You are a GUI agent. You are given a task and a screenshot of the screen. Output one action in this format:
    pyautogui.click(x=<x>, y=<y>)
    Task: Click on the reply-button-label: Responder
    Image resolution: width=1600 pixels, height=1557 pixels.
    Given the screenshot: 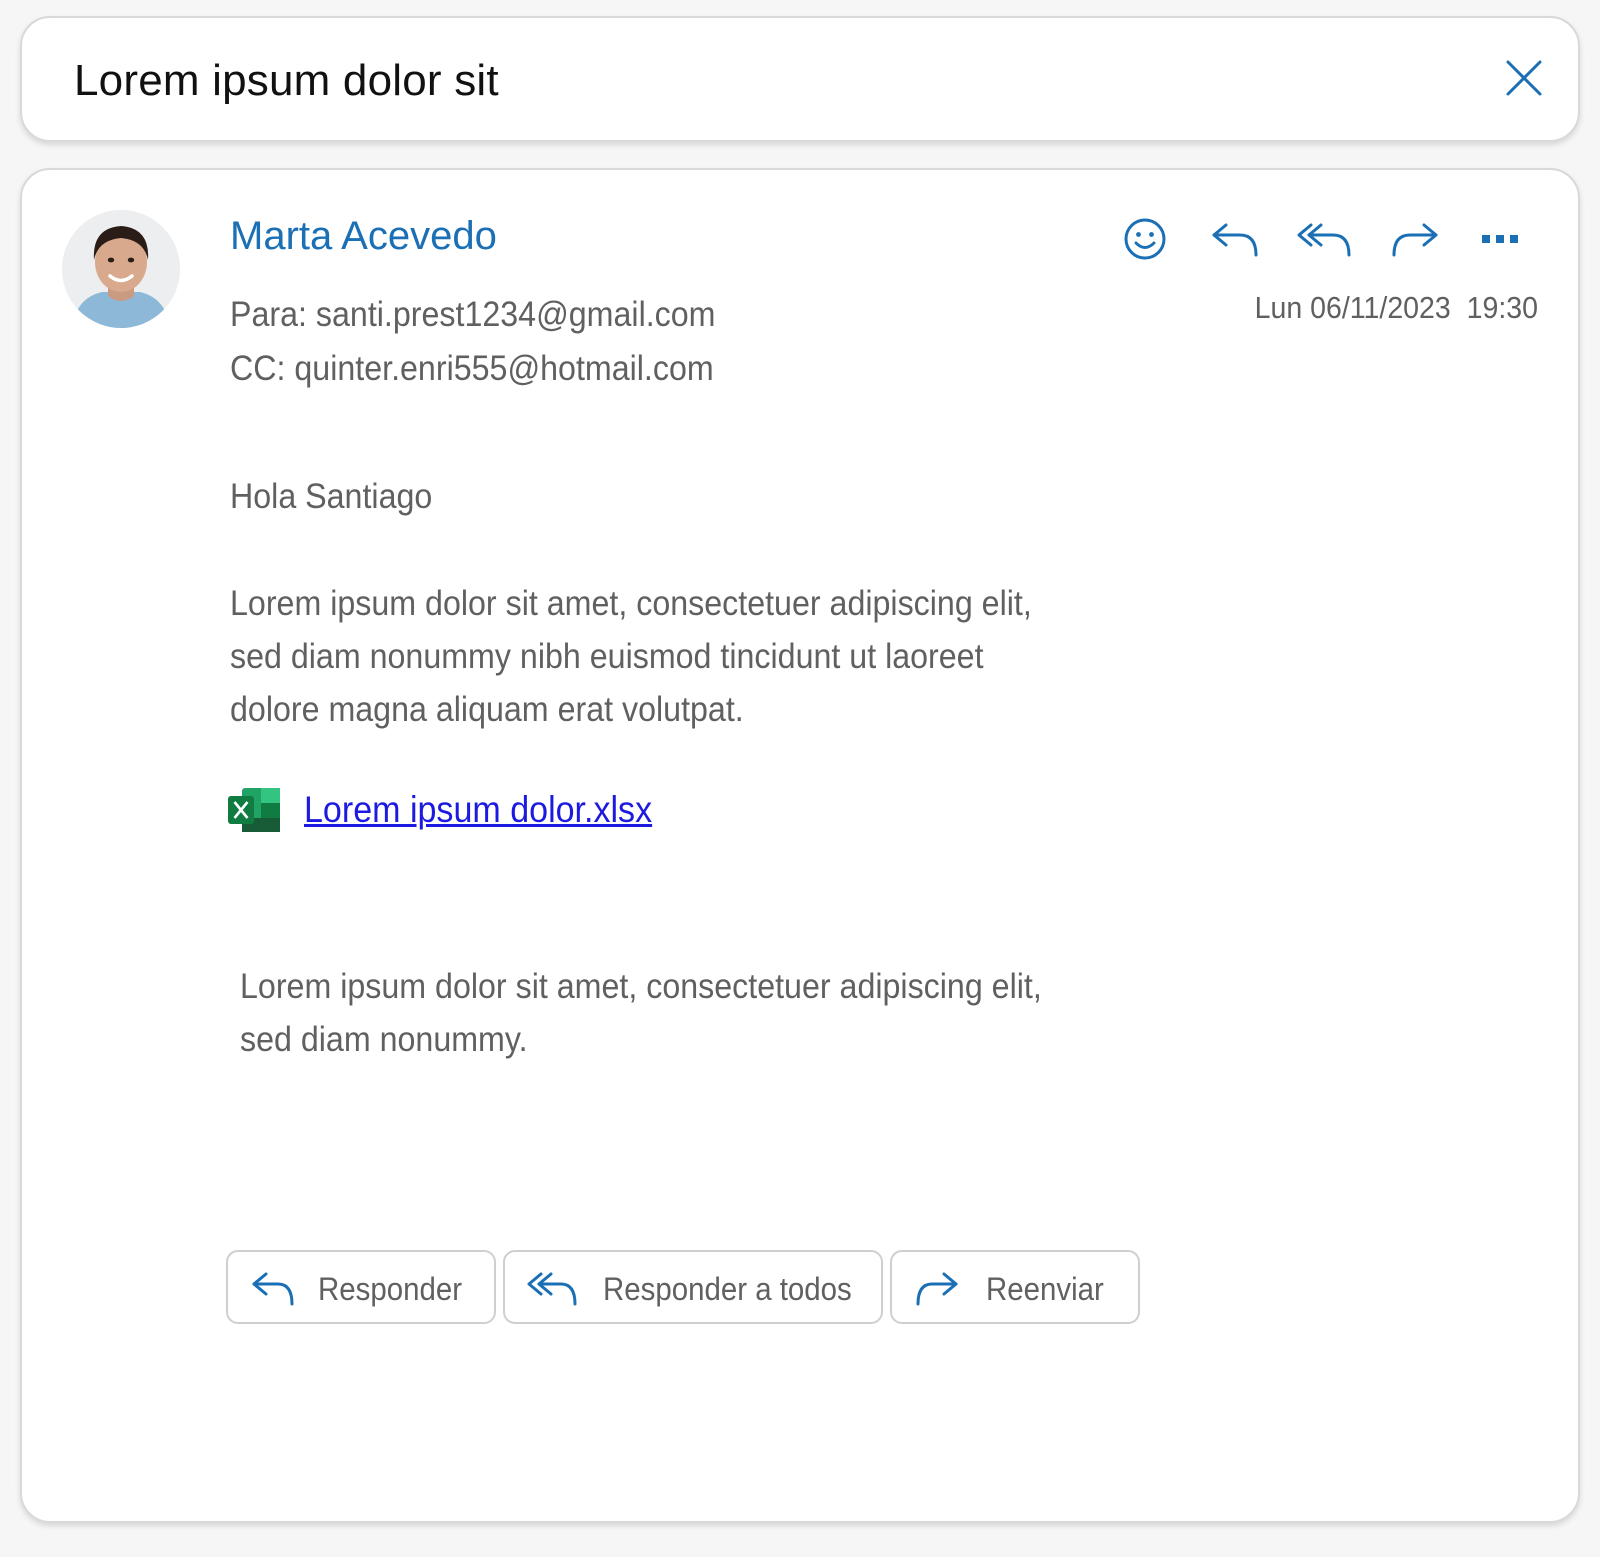 What is the action you would take?
    pyautogui.click(x=390, y=1289)
    